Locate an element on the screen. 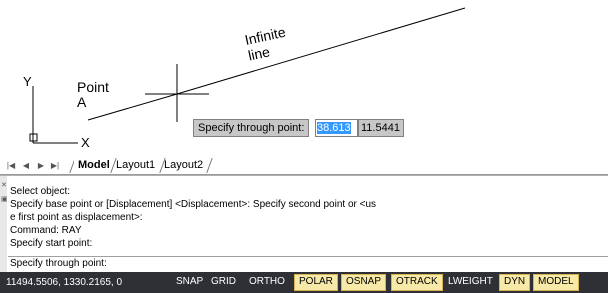  ucs-x-label: X is located at coordinates (85, 142).